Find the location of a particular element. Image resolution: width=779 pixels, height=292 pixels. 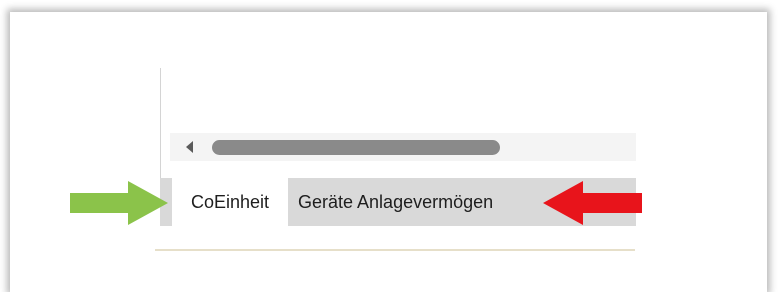

red-arrow-icon is located at coordinates (592, 203).